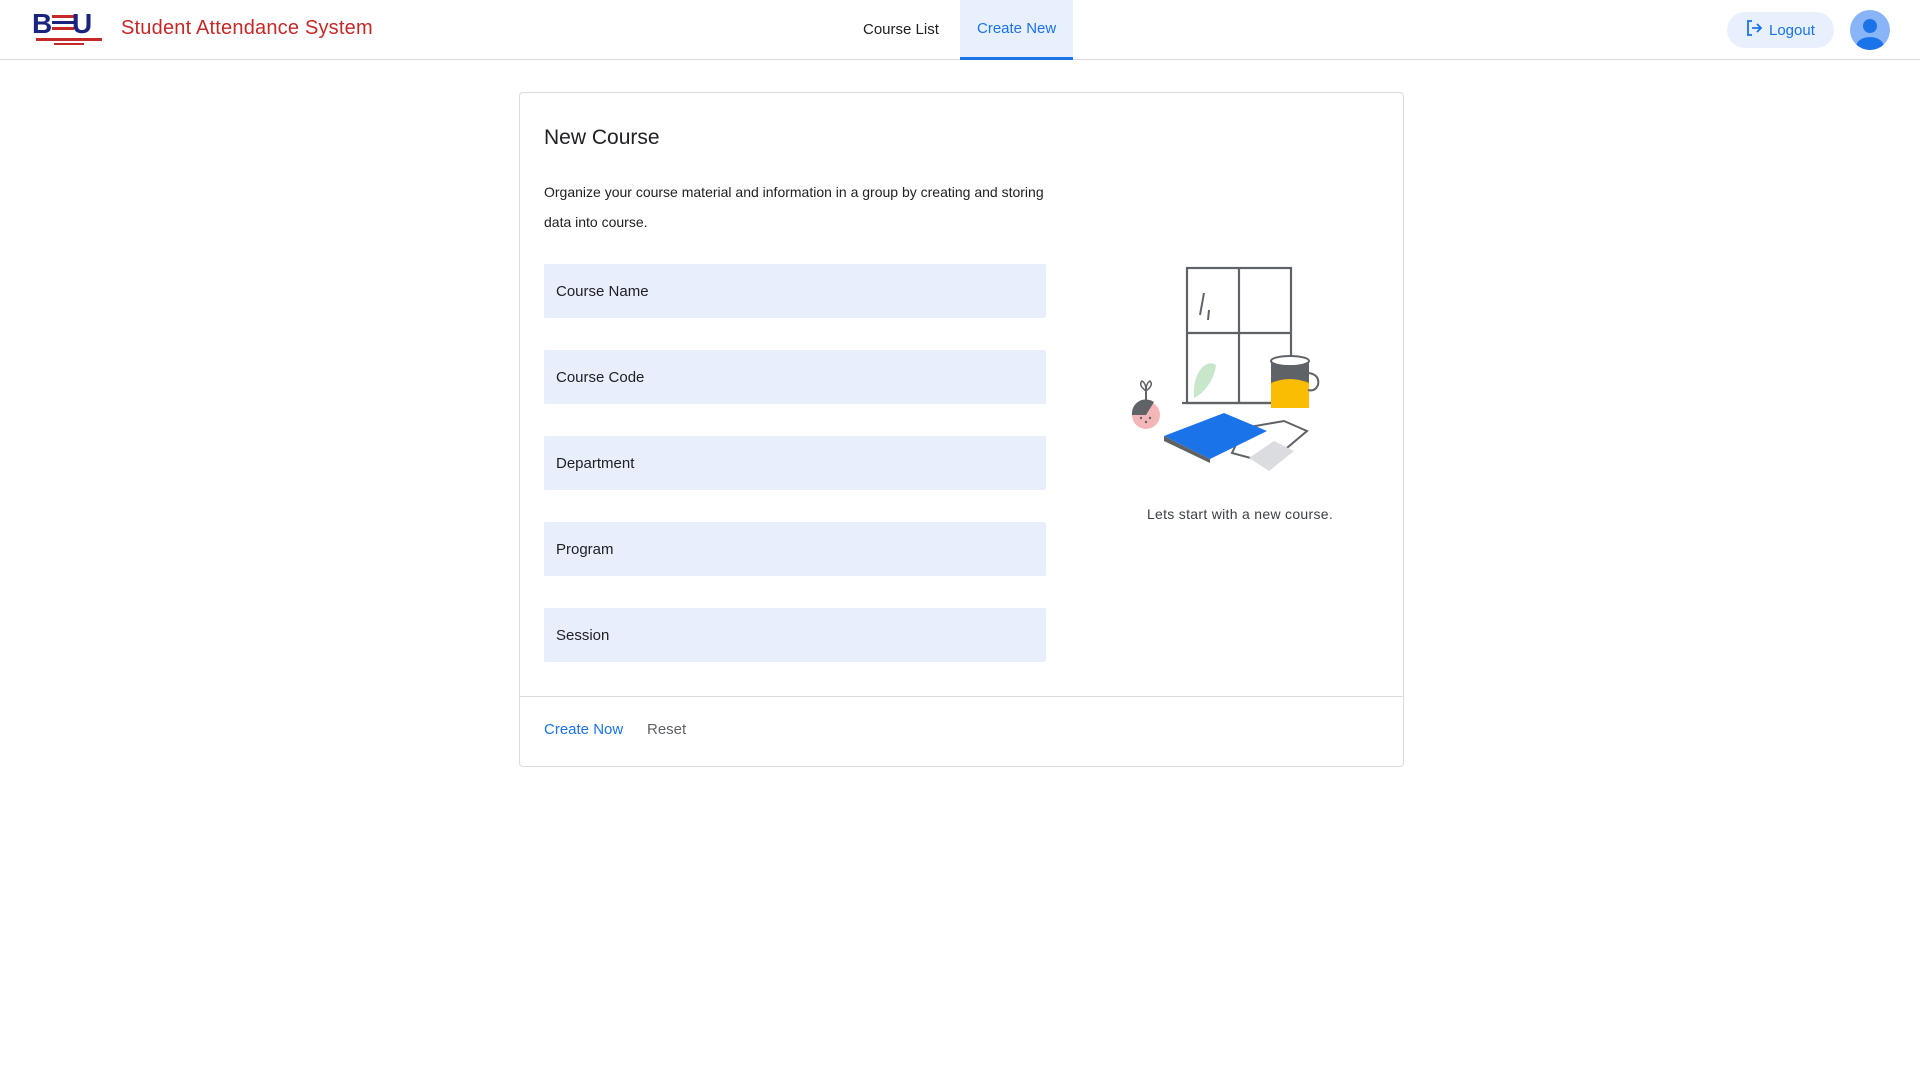 Image resolution: width=1920 pixels, height=1080 pixels. What do you see at coordinates (1239, 370) in the screenshot?
I see `course-illustration` at bounding box center [1239, 370].